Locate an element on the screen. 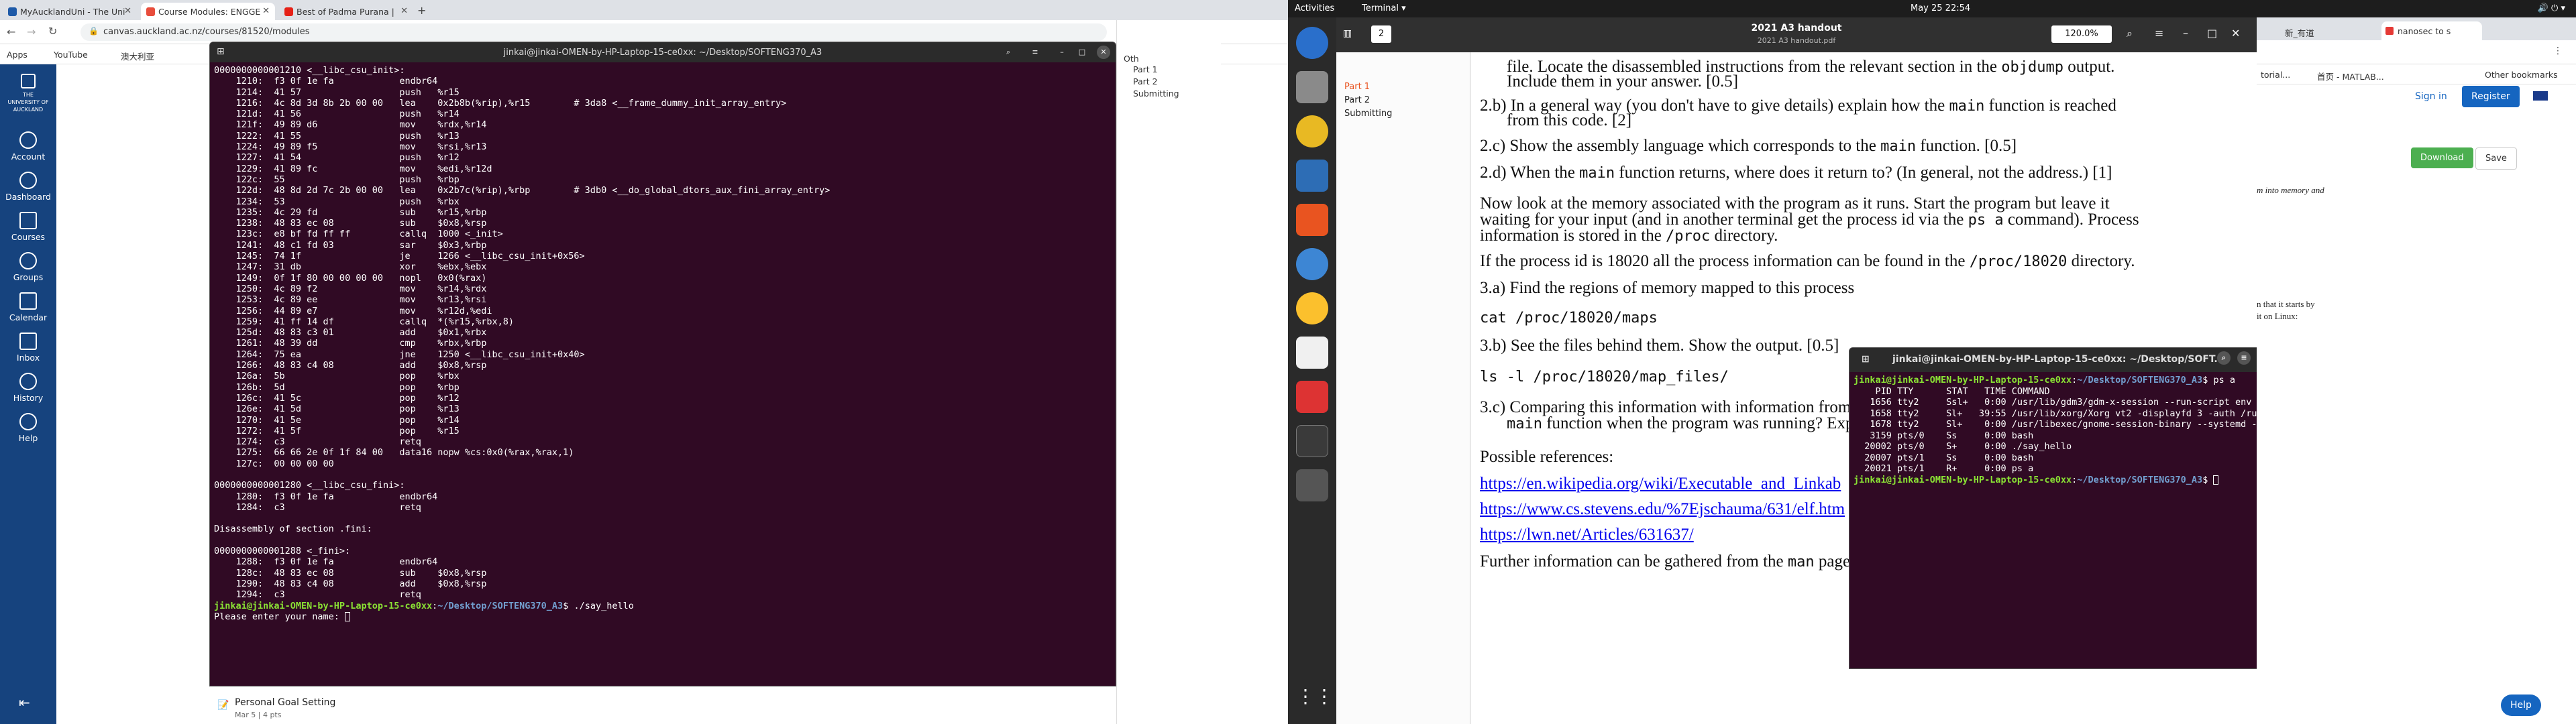 This screenshot has width=2576, height=724. tab-youdao: 新_有道 is located at coordinates (2328, 30).